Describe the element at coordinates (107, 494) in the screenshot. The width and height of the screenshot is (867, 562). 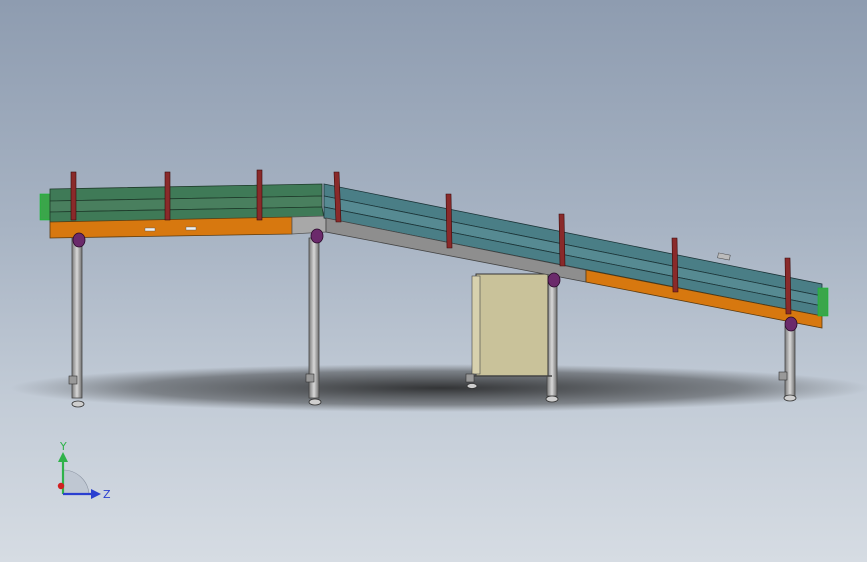
I see `z-axis-label: Z` at that location.